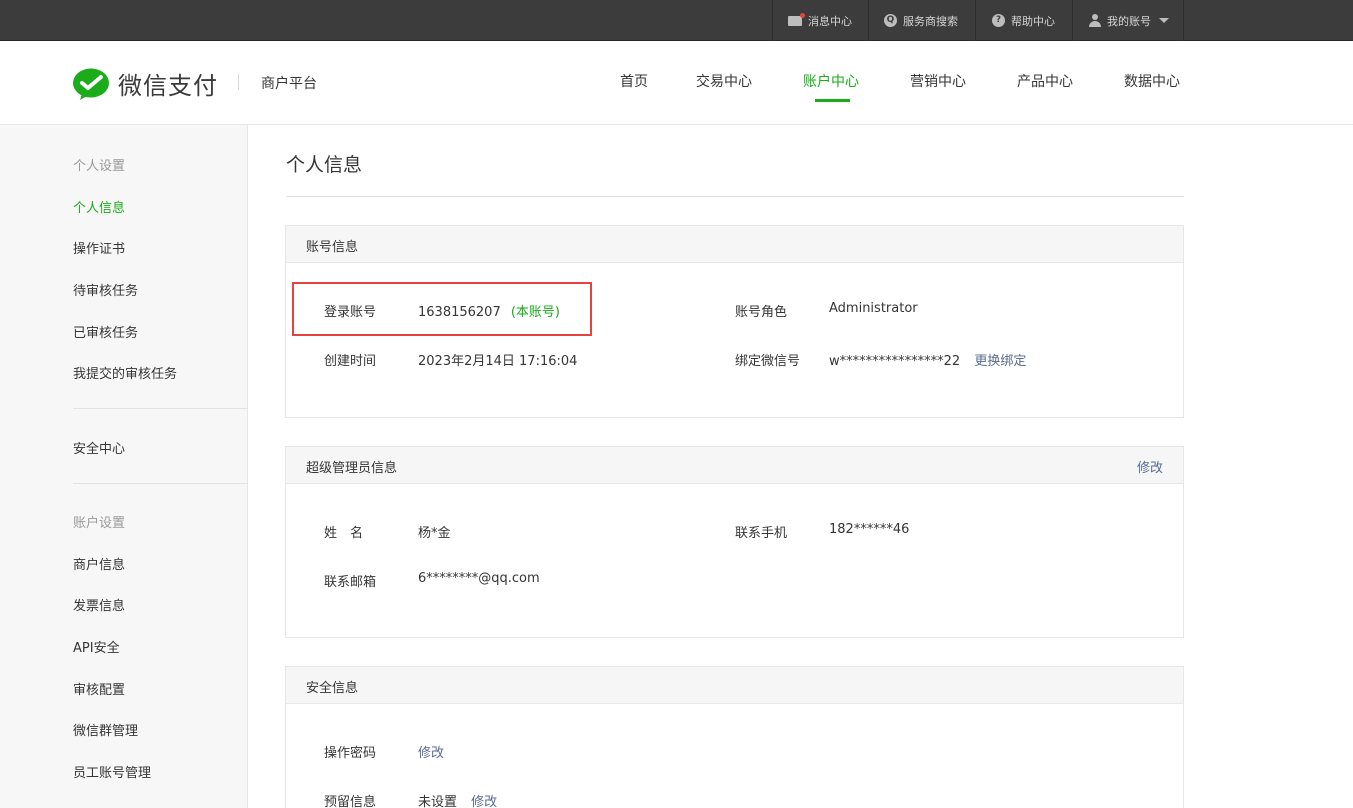 The height and width of the screenshot is (808, 1353). I want to click on sidebar-item-merchant-info: 商户信息, so click(99, 563).